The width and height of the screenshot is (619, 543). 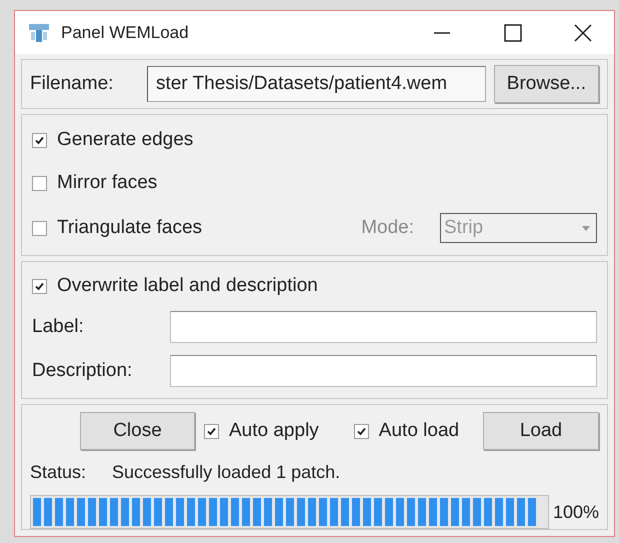 I want to click on field-label: Description:, so click(x=83, y=370).